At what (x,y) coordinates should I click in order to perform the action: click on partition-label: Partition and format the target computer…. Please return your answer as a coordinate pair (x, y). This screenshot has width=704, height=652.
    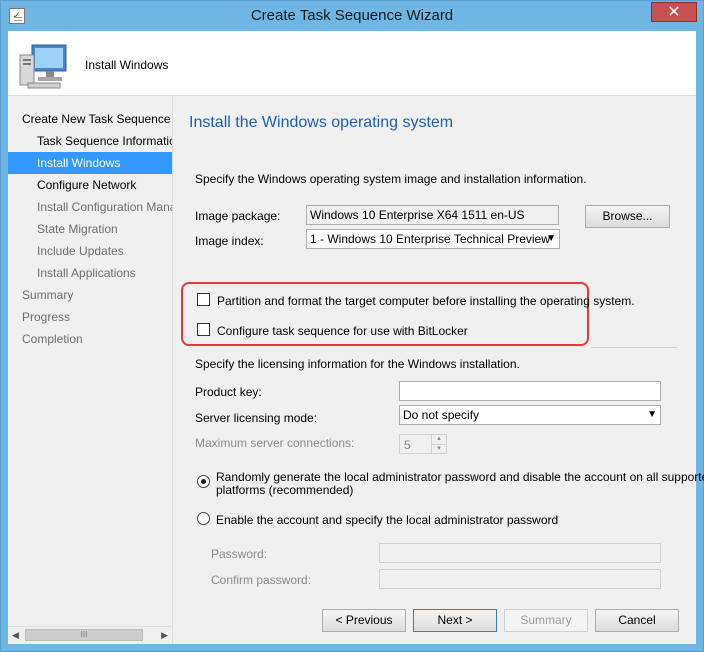
    Looking at the image, I should click on (426, 301).